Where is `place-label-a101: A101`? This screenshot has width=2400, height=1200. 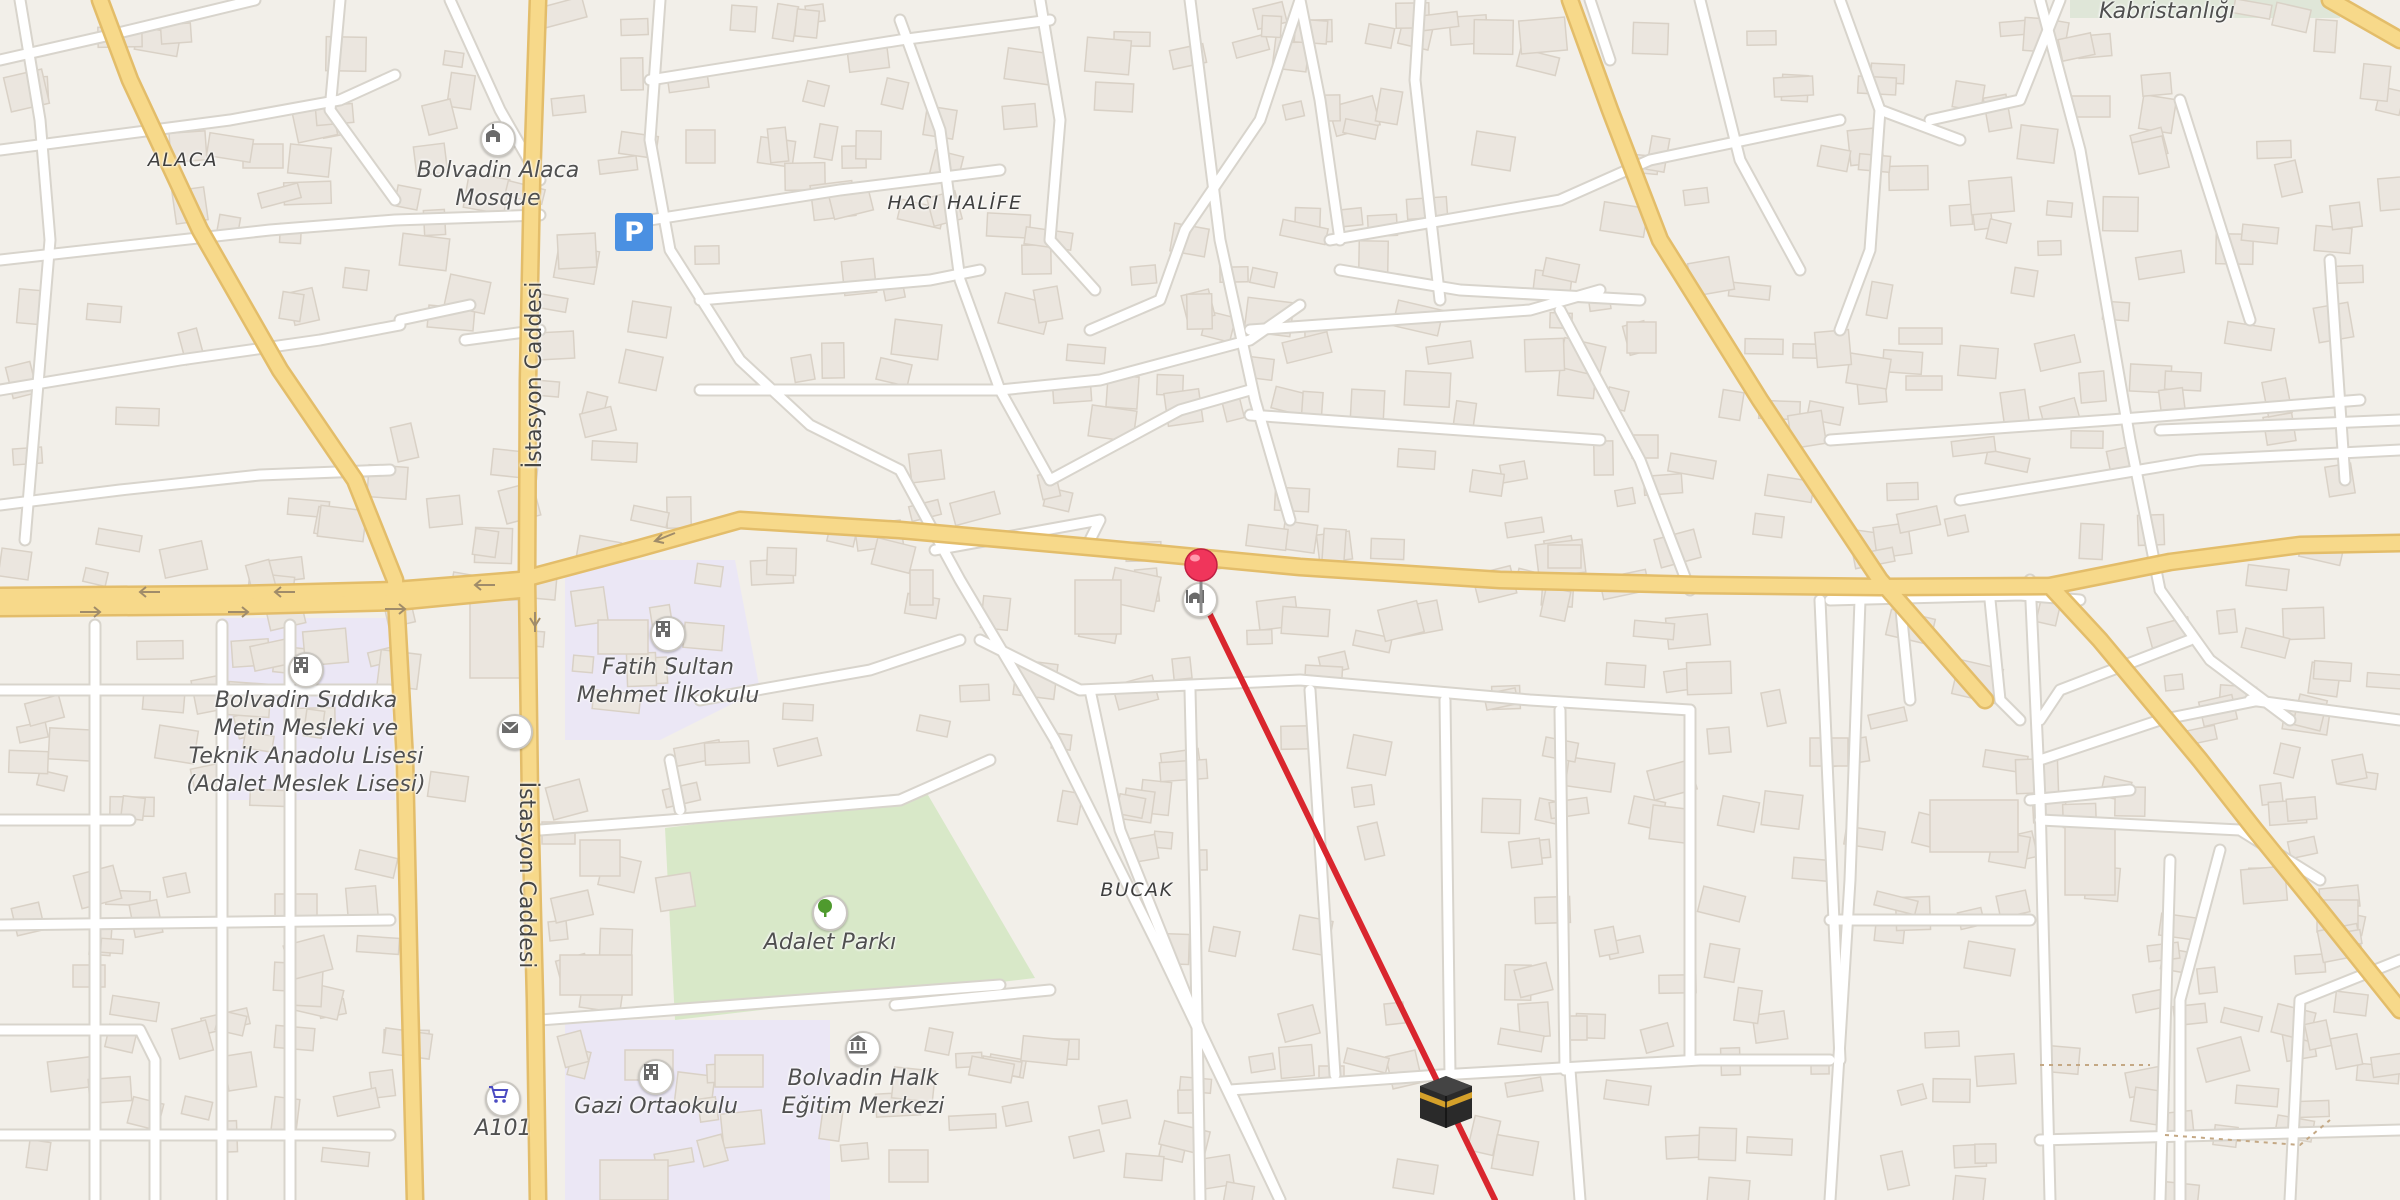 place-label-a101: A101 is located at coordinates (503, 1128).